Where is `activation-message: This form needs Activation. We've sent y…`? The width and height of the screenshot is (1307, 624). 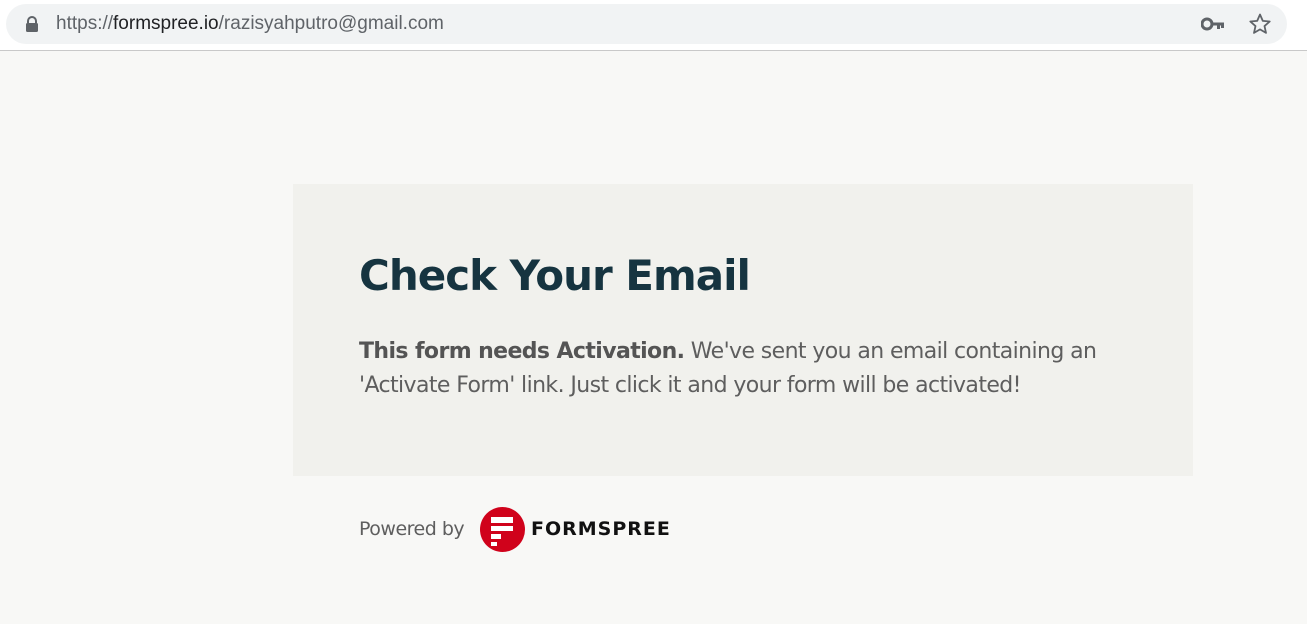
activation-message: This form needs Activation. We've sent y… is located at coordinates (759, 369).